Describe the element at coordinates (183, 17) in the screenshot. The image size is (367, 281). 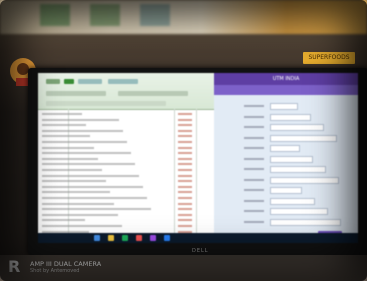
I see `background-shelf` at that location.